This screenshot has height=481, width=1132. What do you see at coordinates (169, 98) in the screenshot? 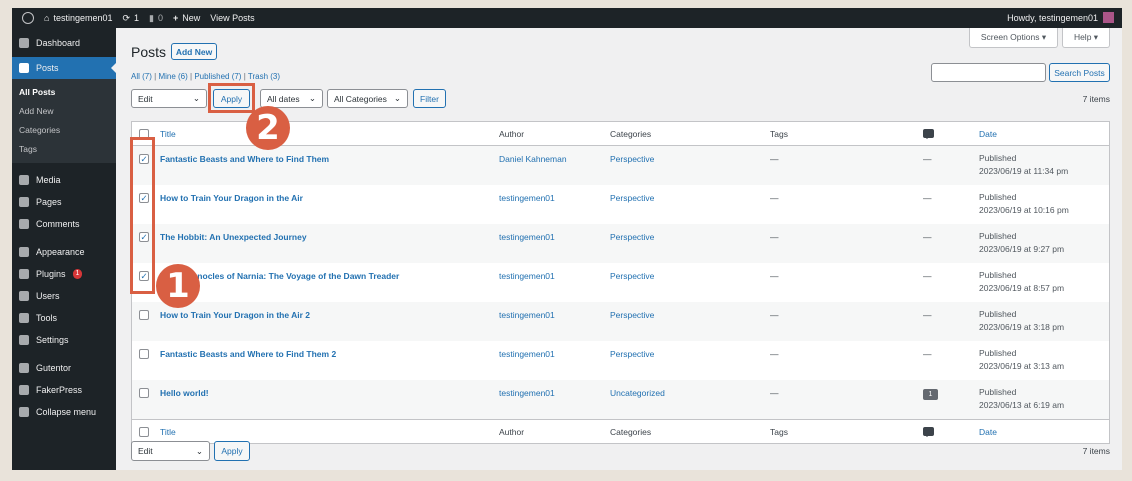
I see `bulk-action-select: Edit ⌄` at bounding box center [169, 98].